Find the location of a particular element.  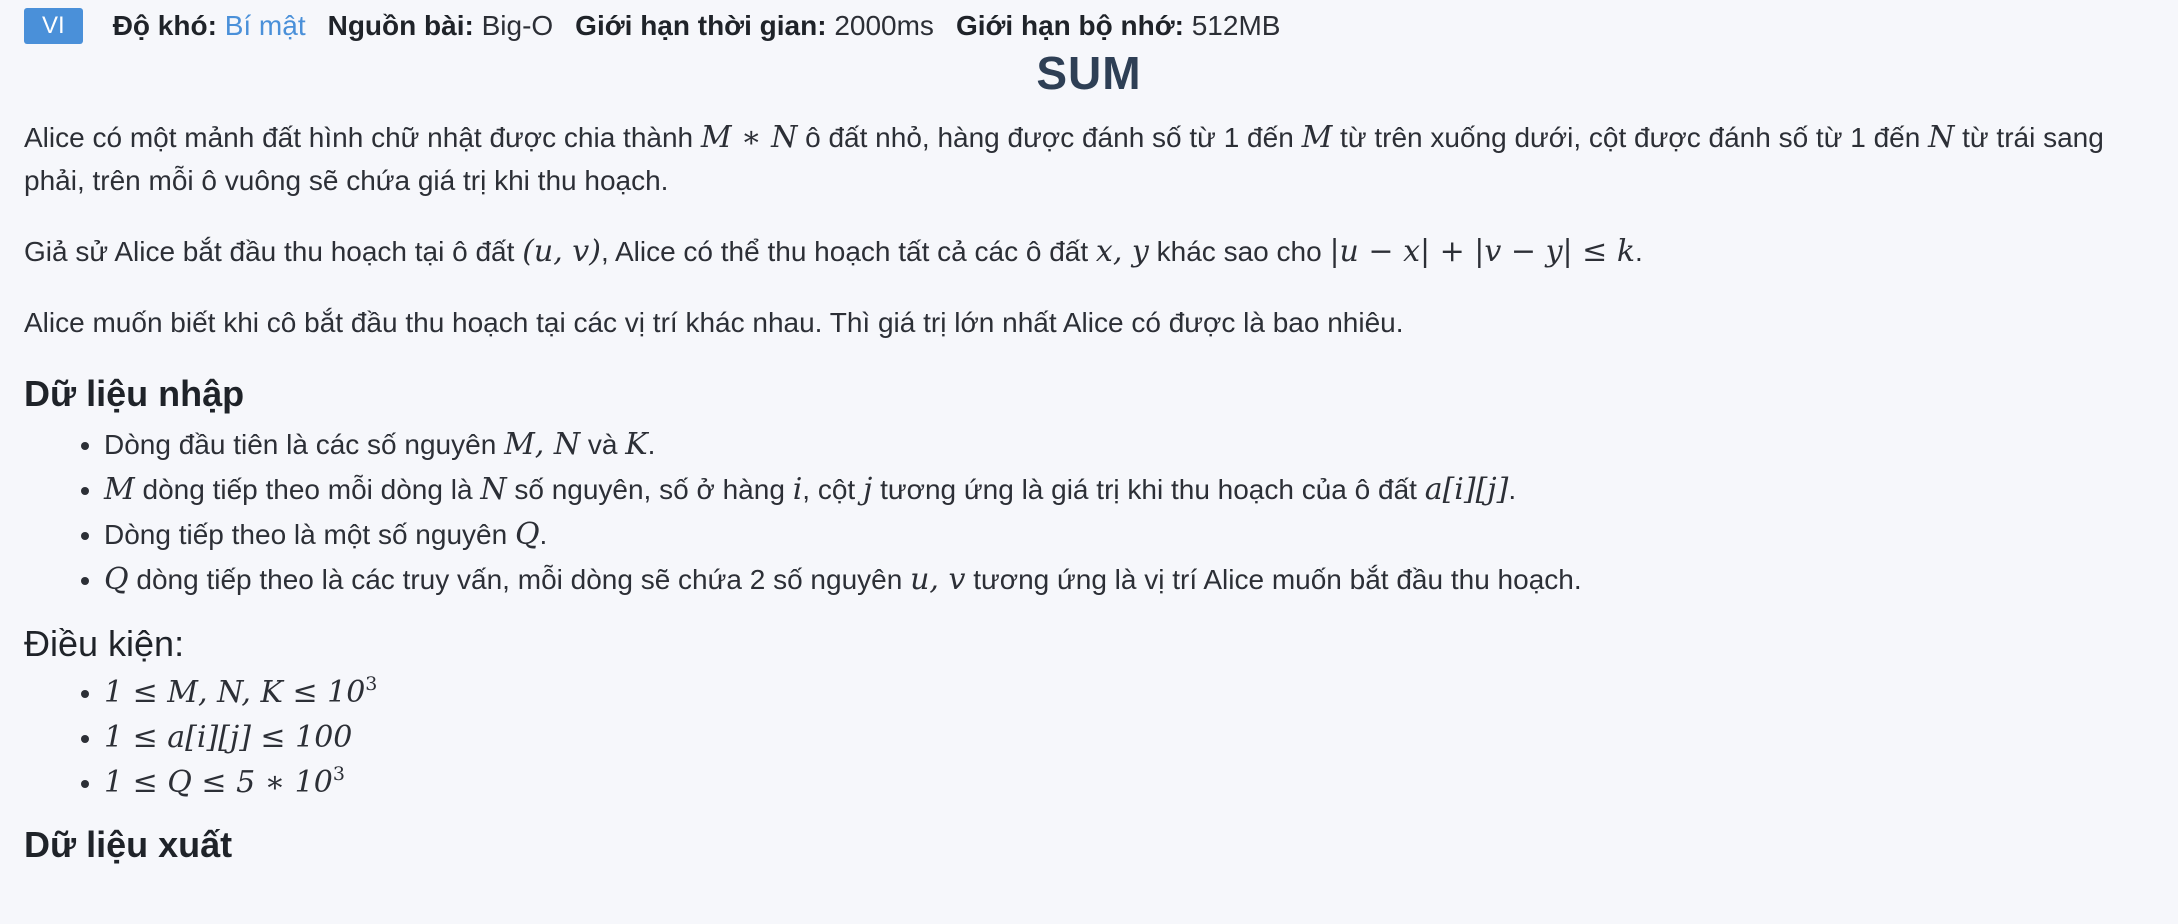

problem-title: SUM is located at coordinates (1089, 73).